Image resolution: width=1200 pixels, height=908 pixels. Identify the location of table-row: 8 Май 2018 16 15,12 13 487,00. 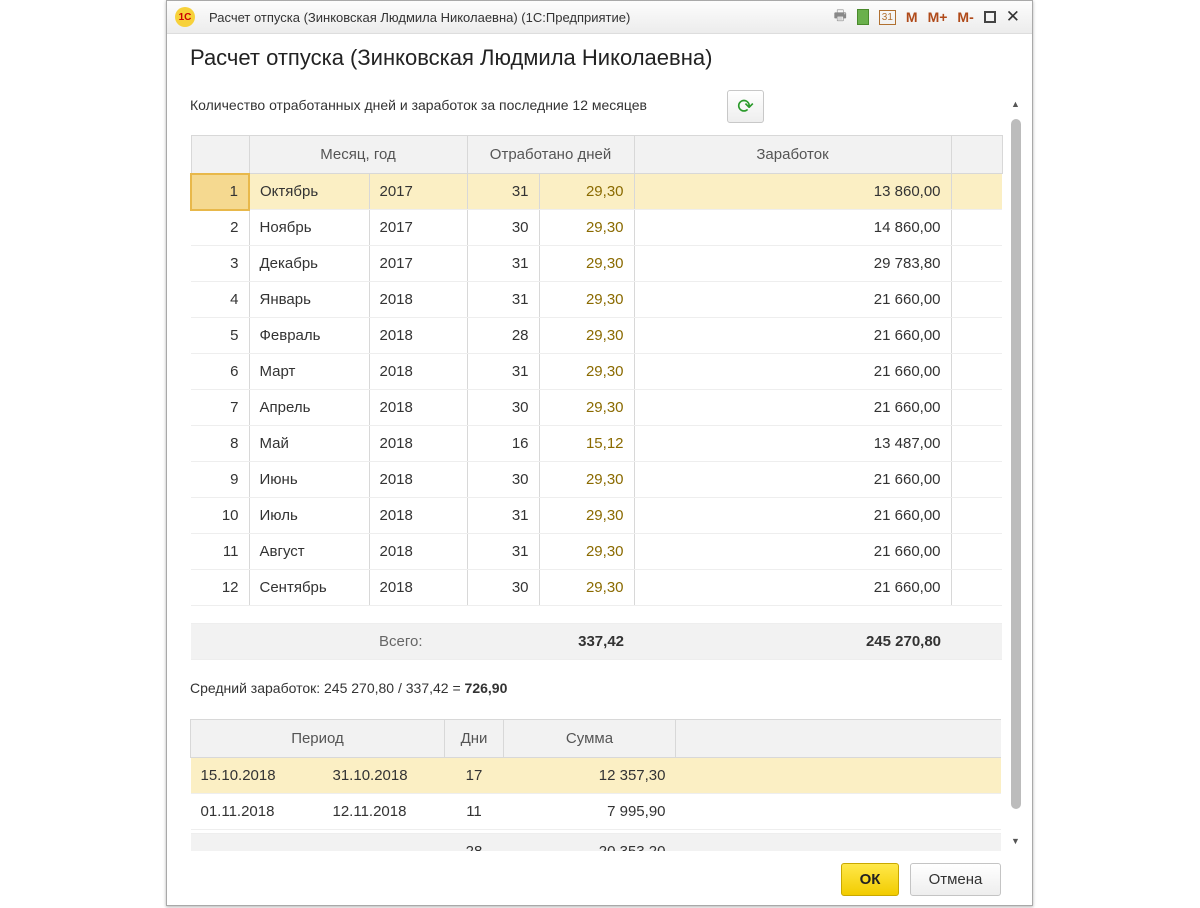
(597, 443).